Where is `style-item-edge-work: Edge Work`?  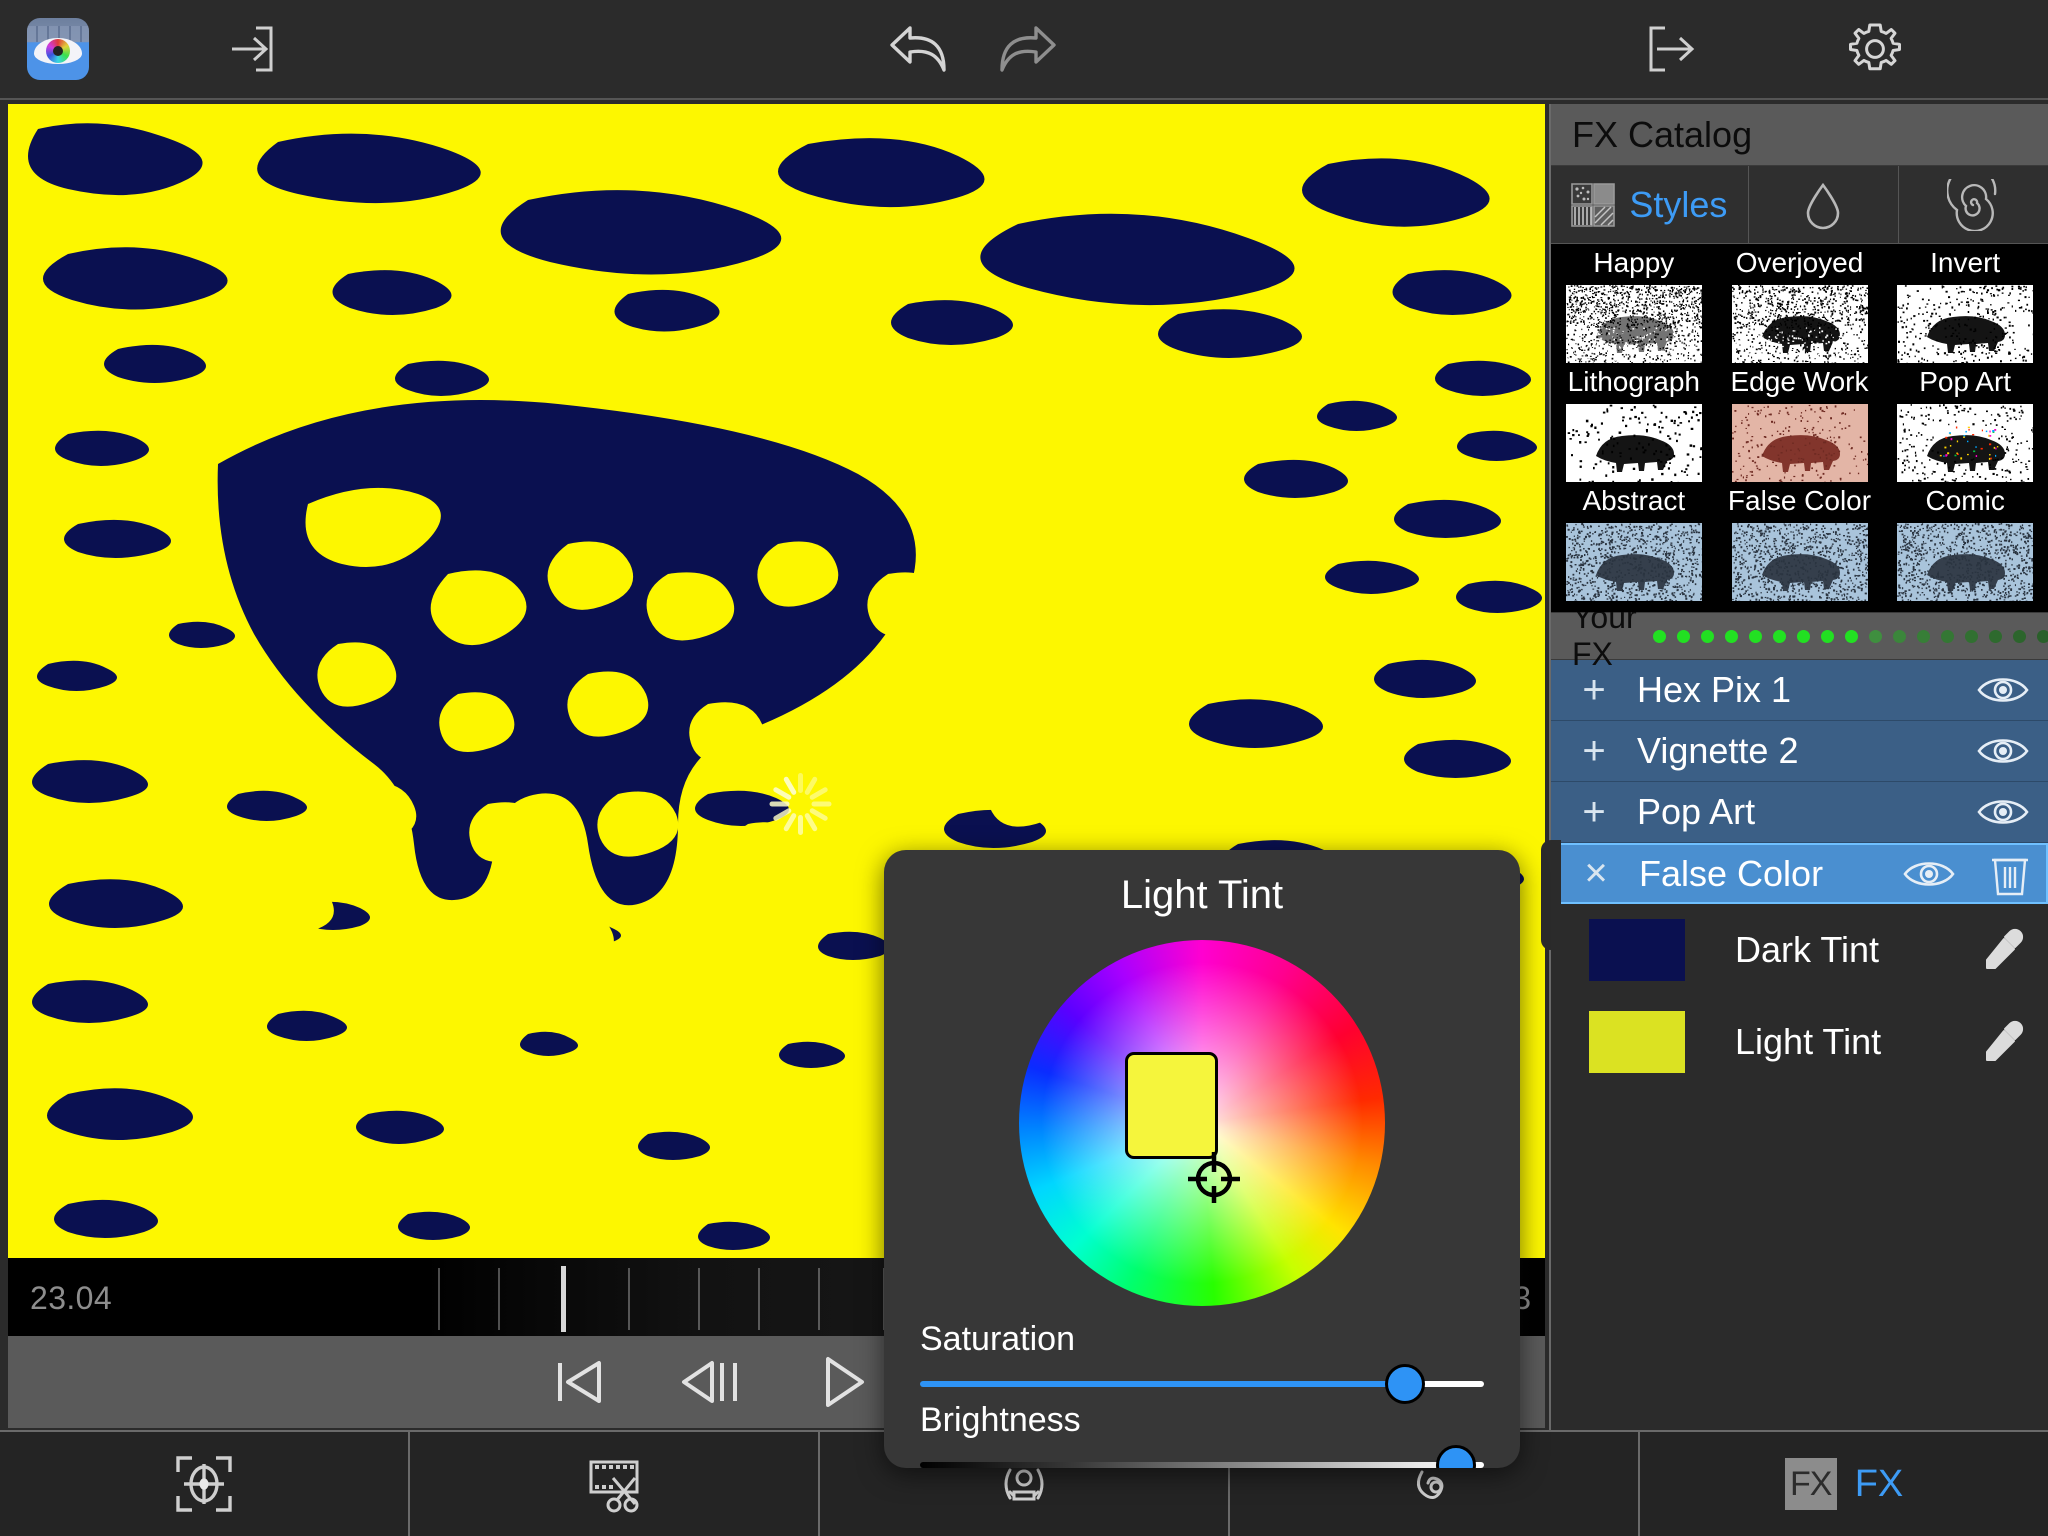
style-item-edge-work: Edge Work is located at coordinates (1800, 422).